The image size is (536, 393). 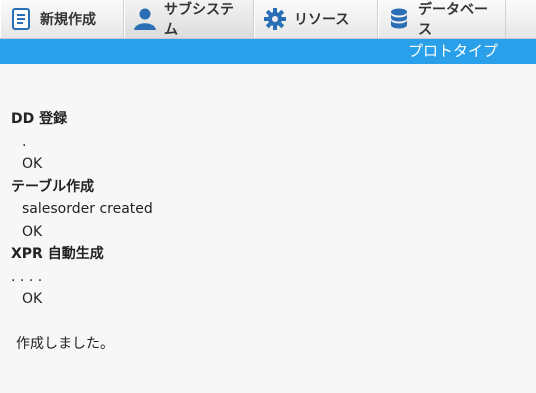 What do you see at coordinates (199, 20) in the screenshot?
I see `subsystem-button-label: サブシステム` at bounding box center [199, 20].